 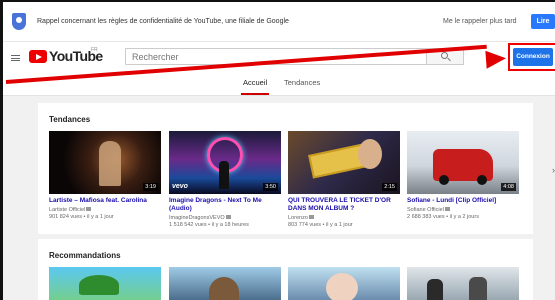 I want to click on video-channel-row: Lorenzo, so click(x=344, y=218).